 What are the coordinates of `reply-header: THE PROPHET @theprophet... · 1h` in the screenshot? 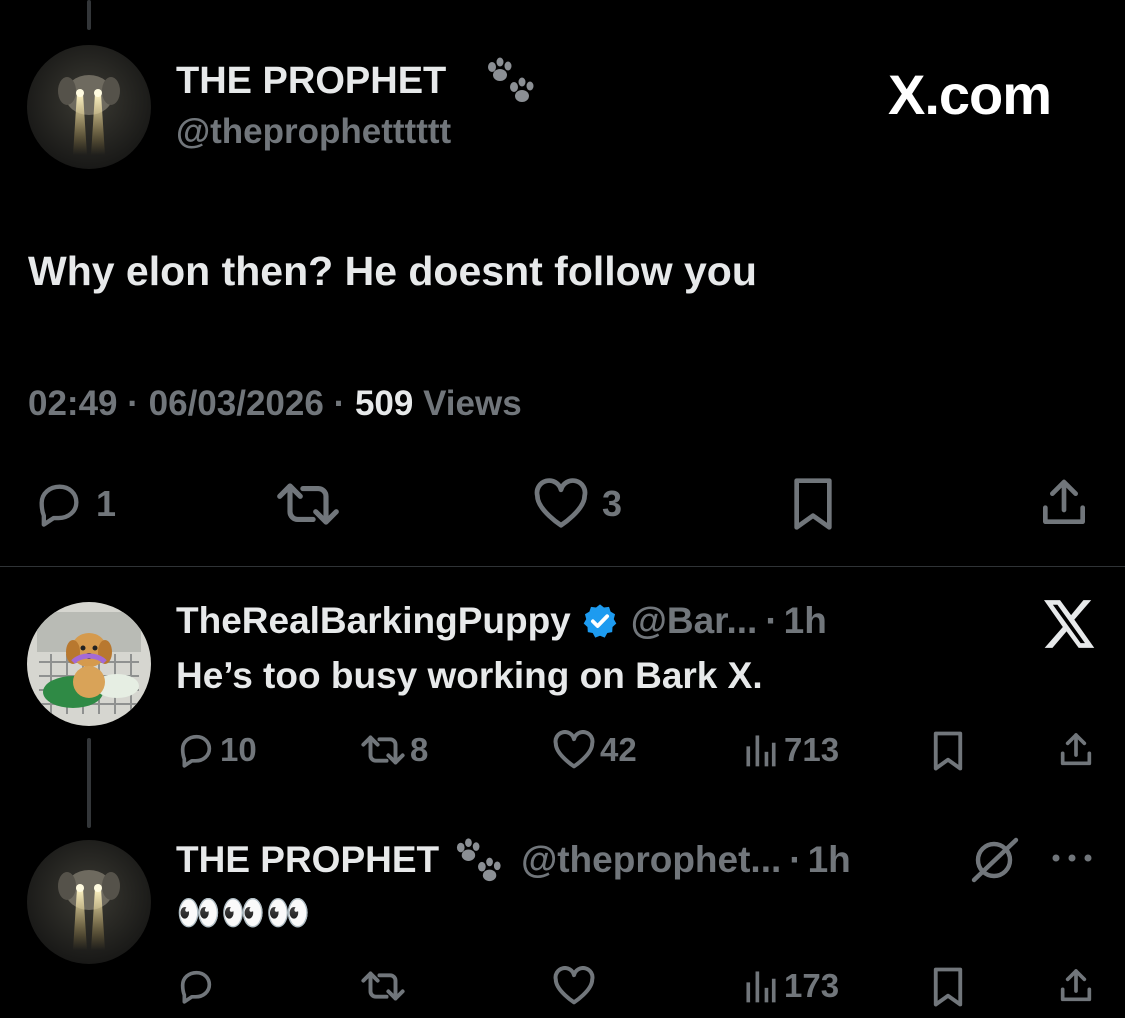 It's located at (513, 860).